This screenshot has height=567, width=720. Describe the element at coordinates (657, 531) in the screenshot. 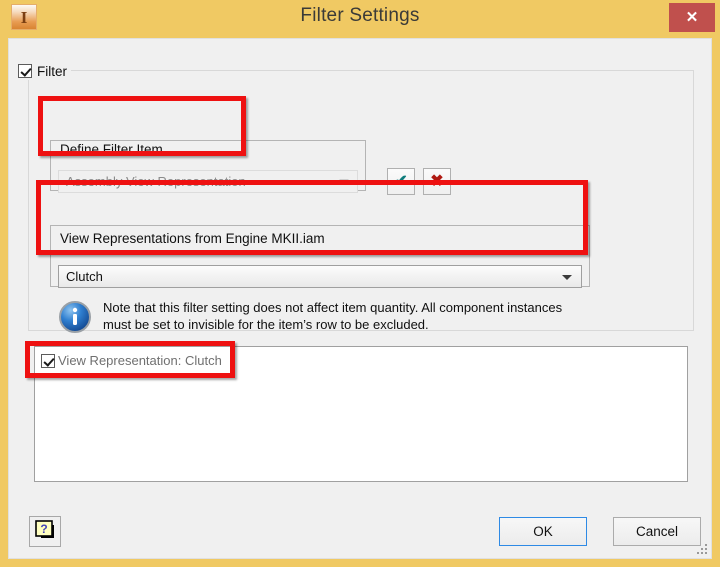

I see `cancel-button: Cancel` at that location.